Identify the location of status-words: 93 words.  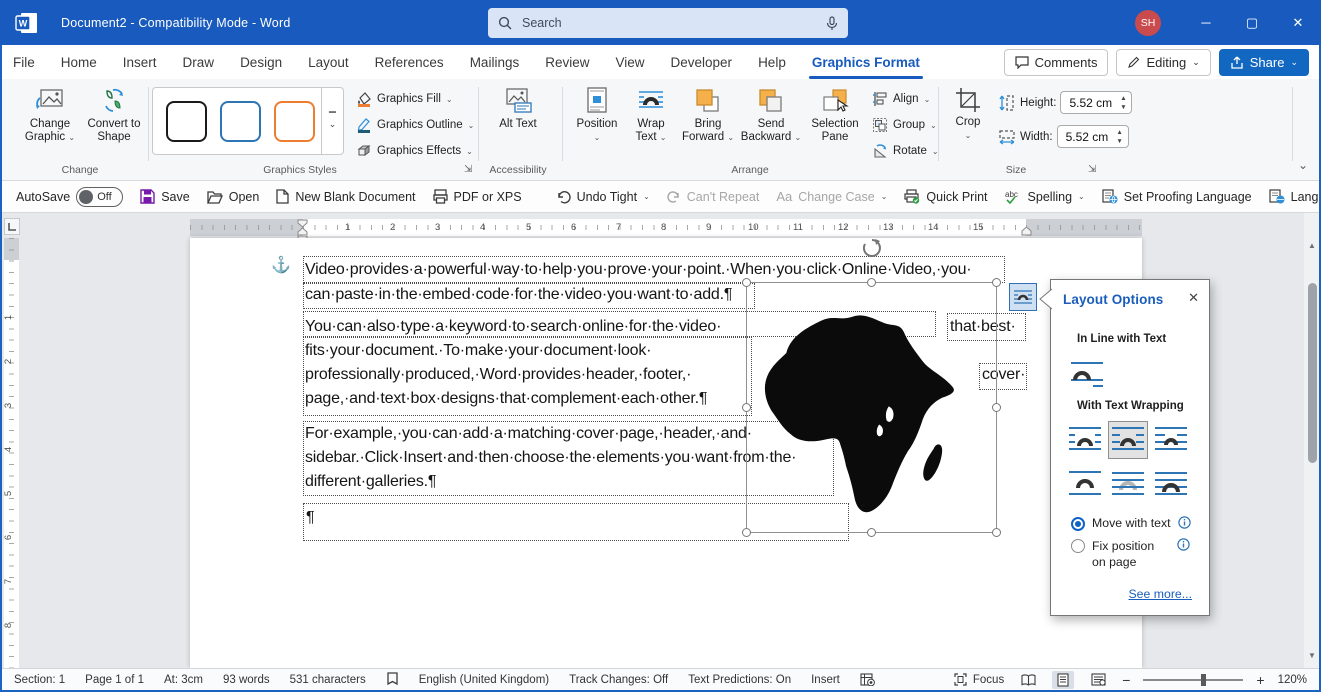
(246, 680).